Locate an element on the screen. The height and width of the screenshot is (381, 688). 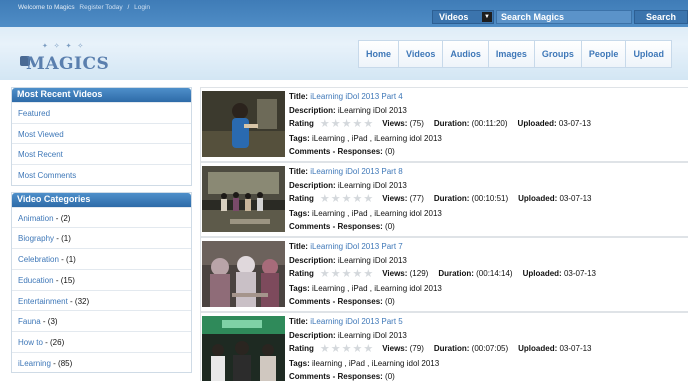
category-item-animation: Animation - (2) is located at coordinates (101, 217).